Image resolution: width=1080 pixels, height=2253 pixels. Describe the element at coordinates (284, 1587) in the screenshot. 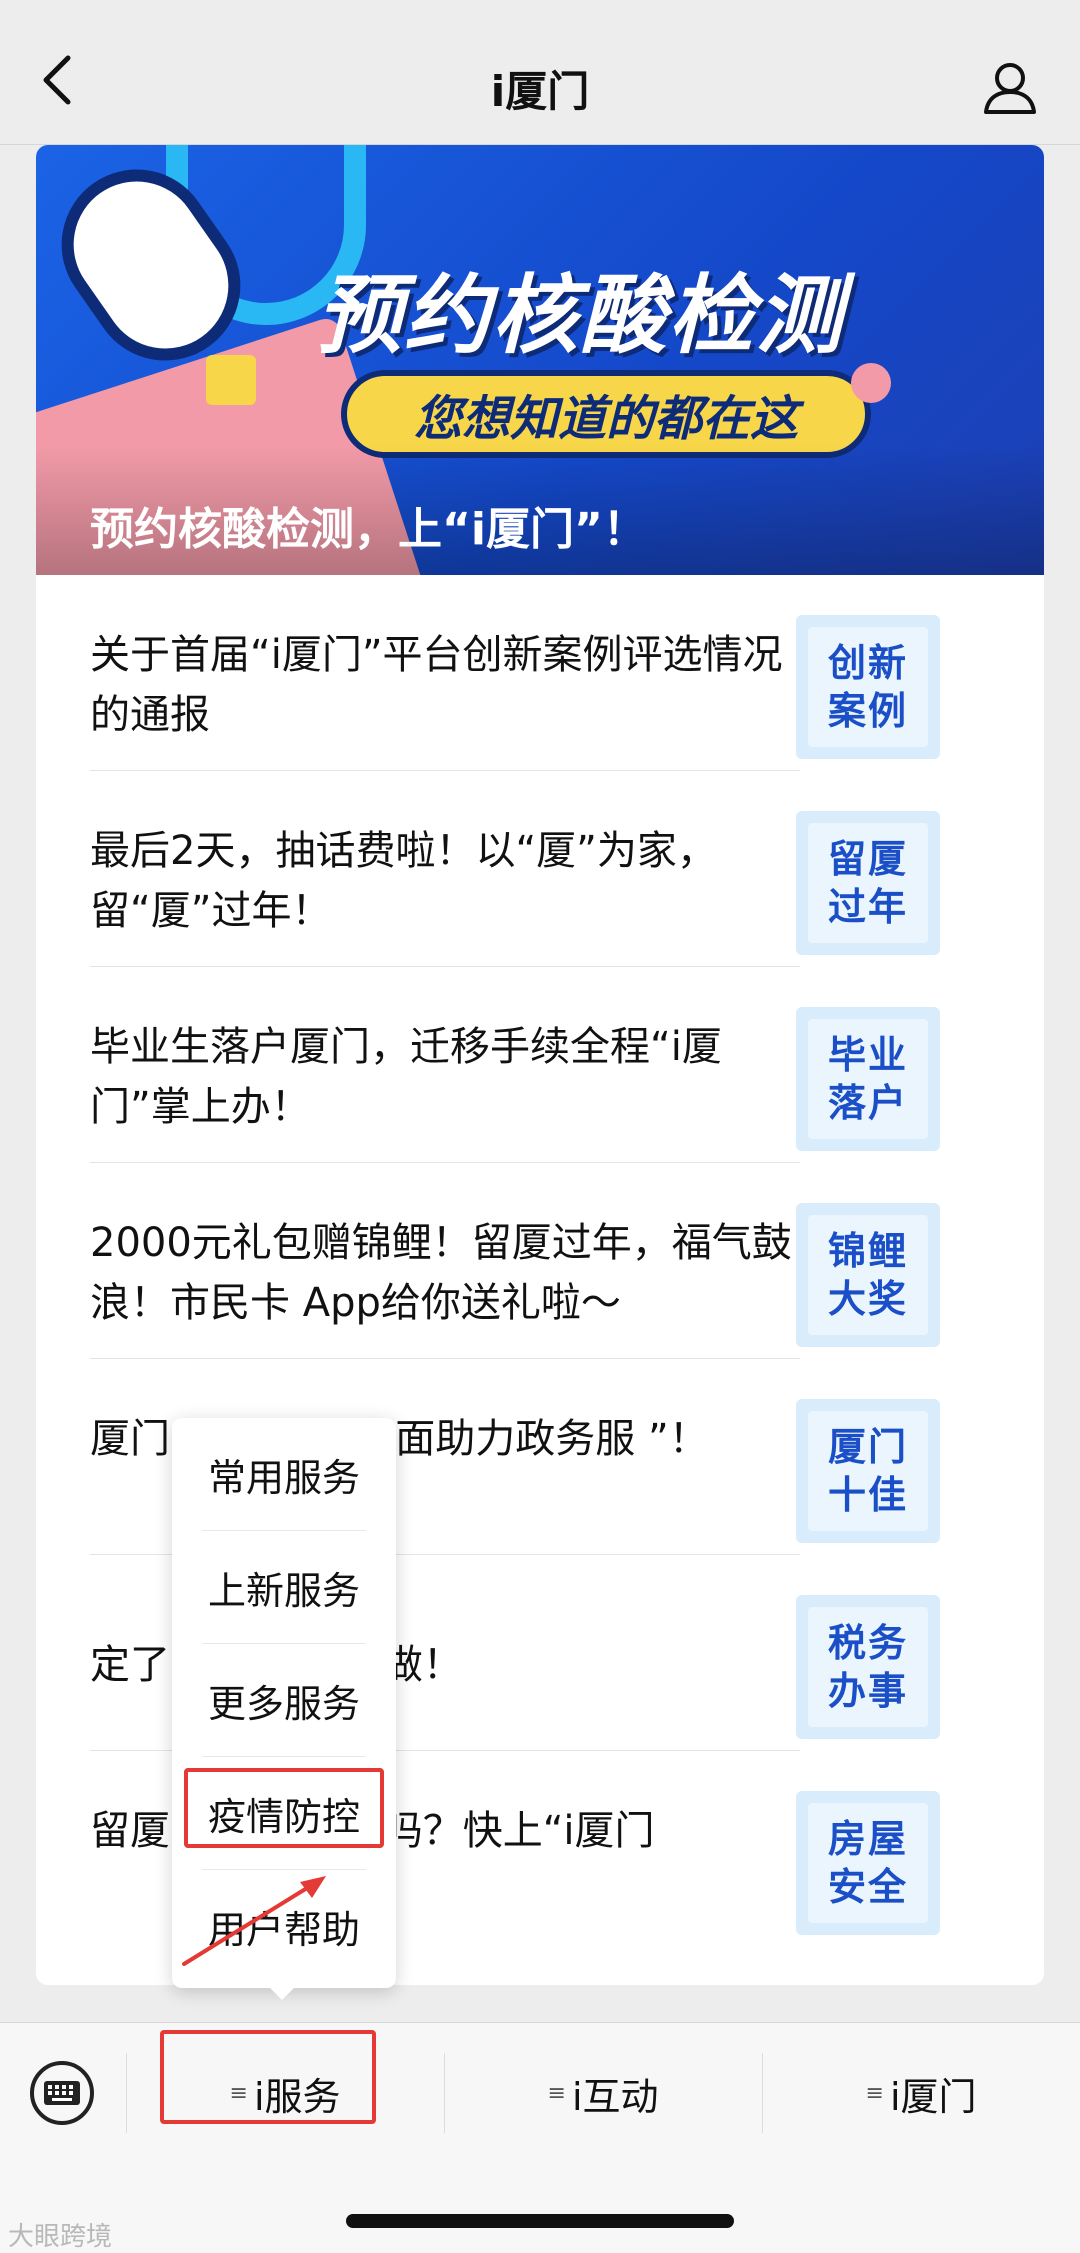

I see `menu-item-new-services: 上新服务` at that location.